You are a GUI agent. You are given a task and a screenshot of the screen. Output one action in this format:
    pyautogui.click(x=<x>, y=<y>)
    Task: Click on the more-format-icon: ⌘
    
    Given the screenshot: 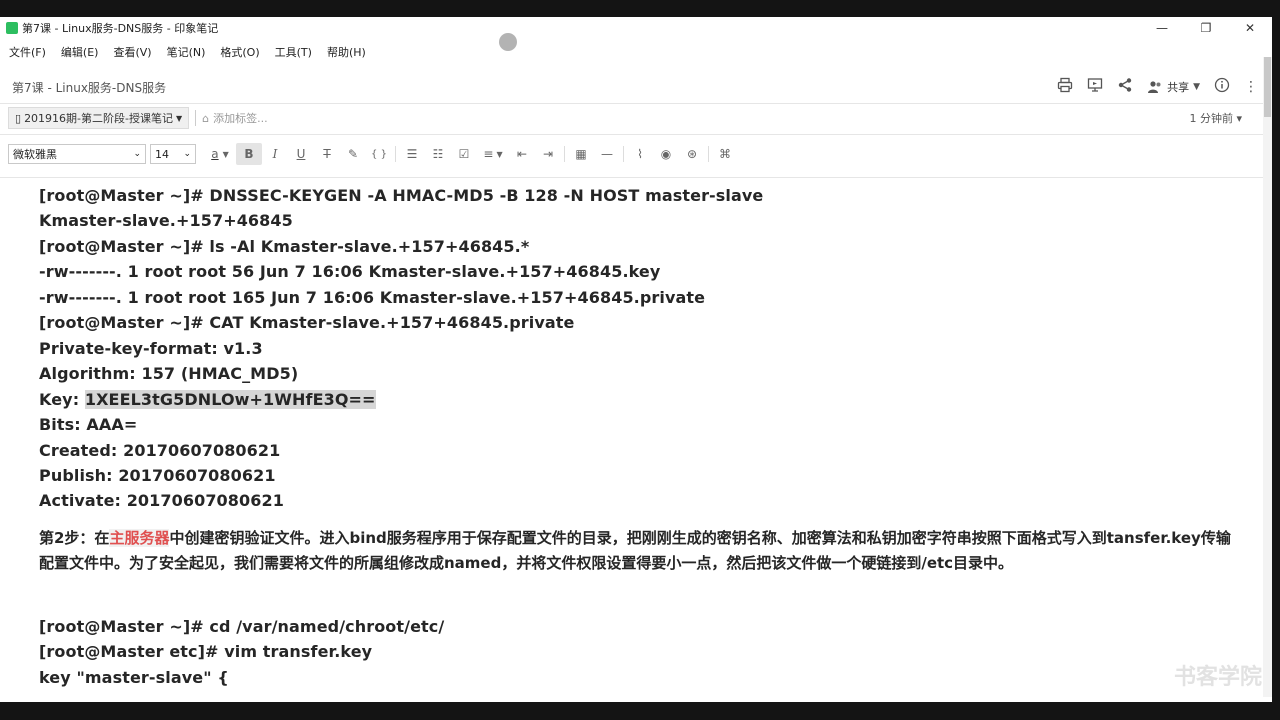 What is the action you would take?
    pyautogui.click(x=725, y=154)
    